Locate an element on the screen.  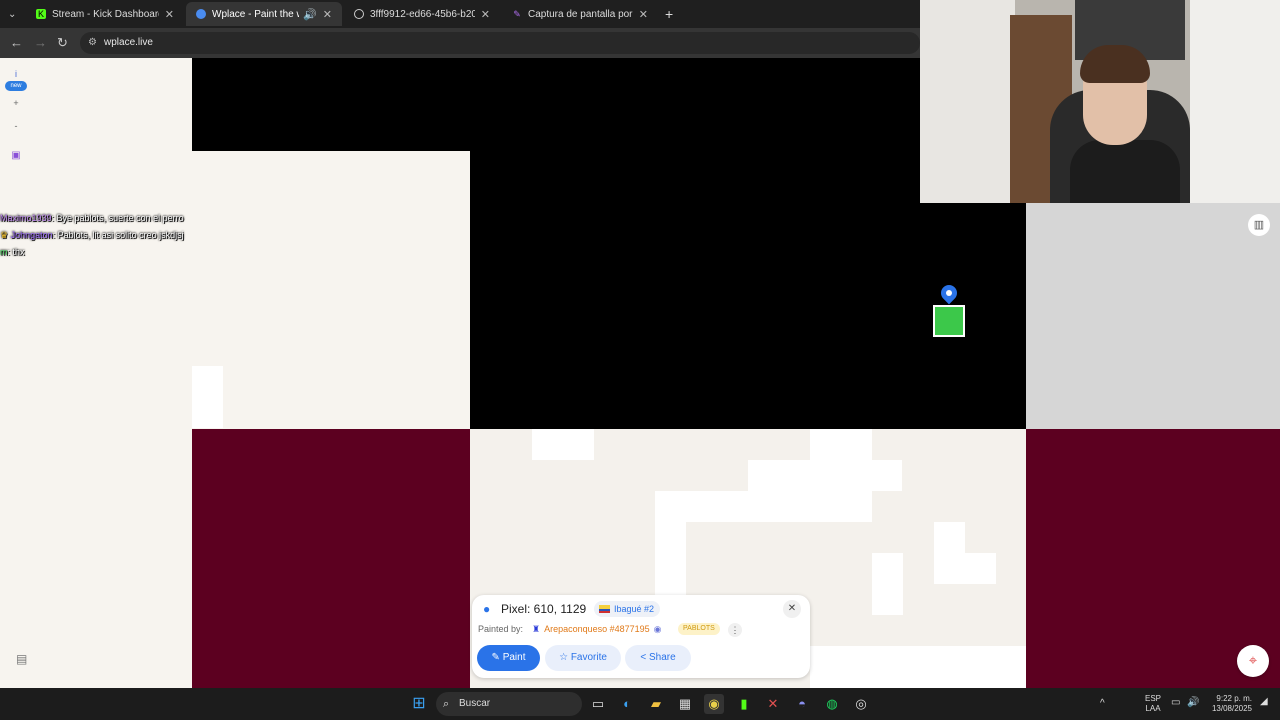
painted-by-label: Painted by: is located at coordinates (501, 629).